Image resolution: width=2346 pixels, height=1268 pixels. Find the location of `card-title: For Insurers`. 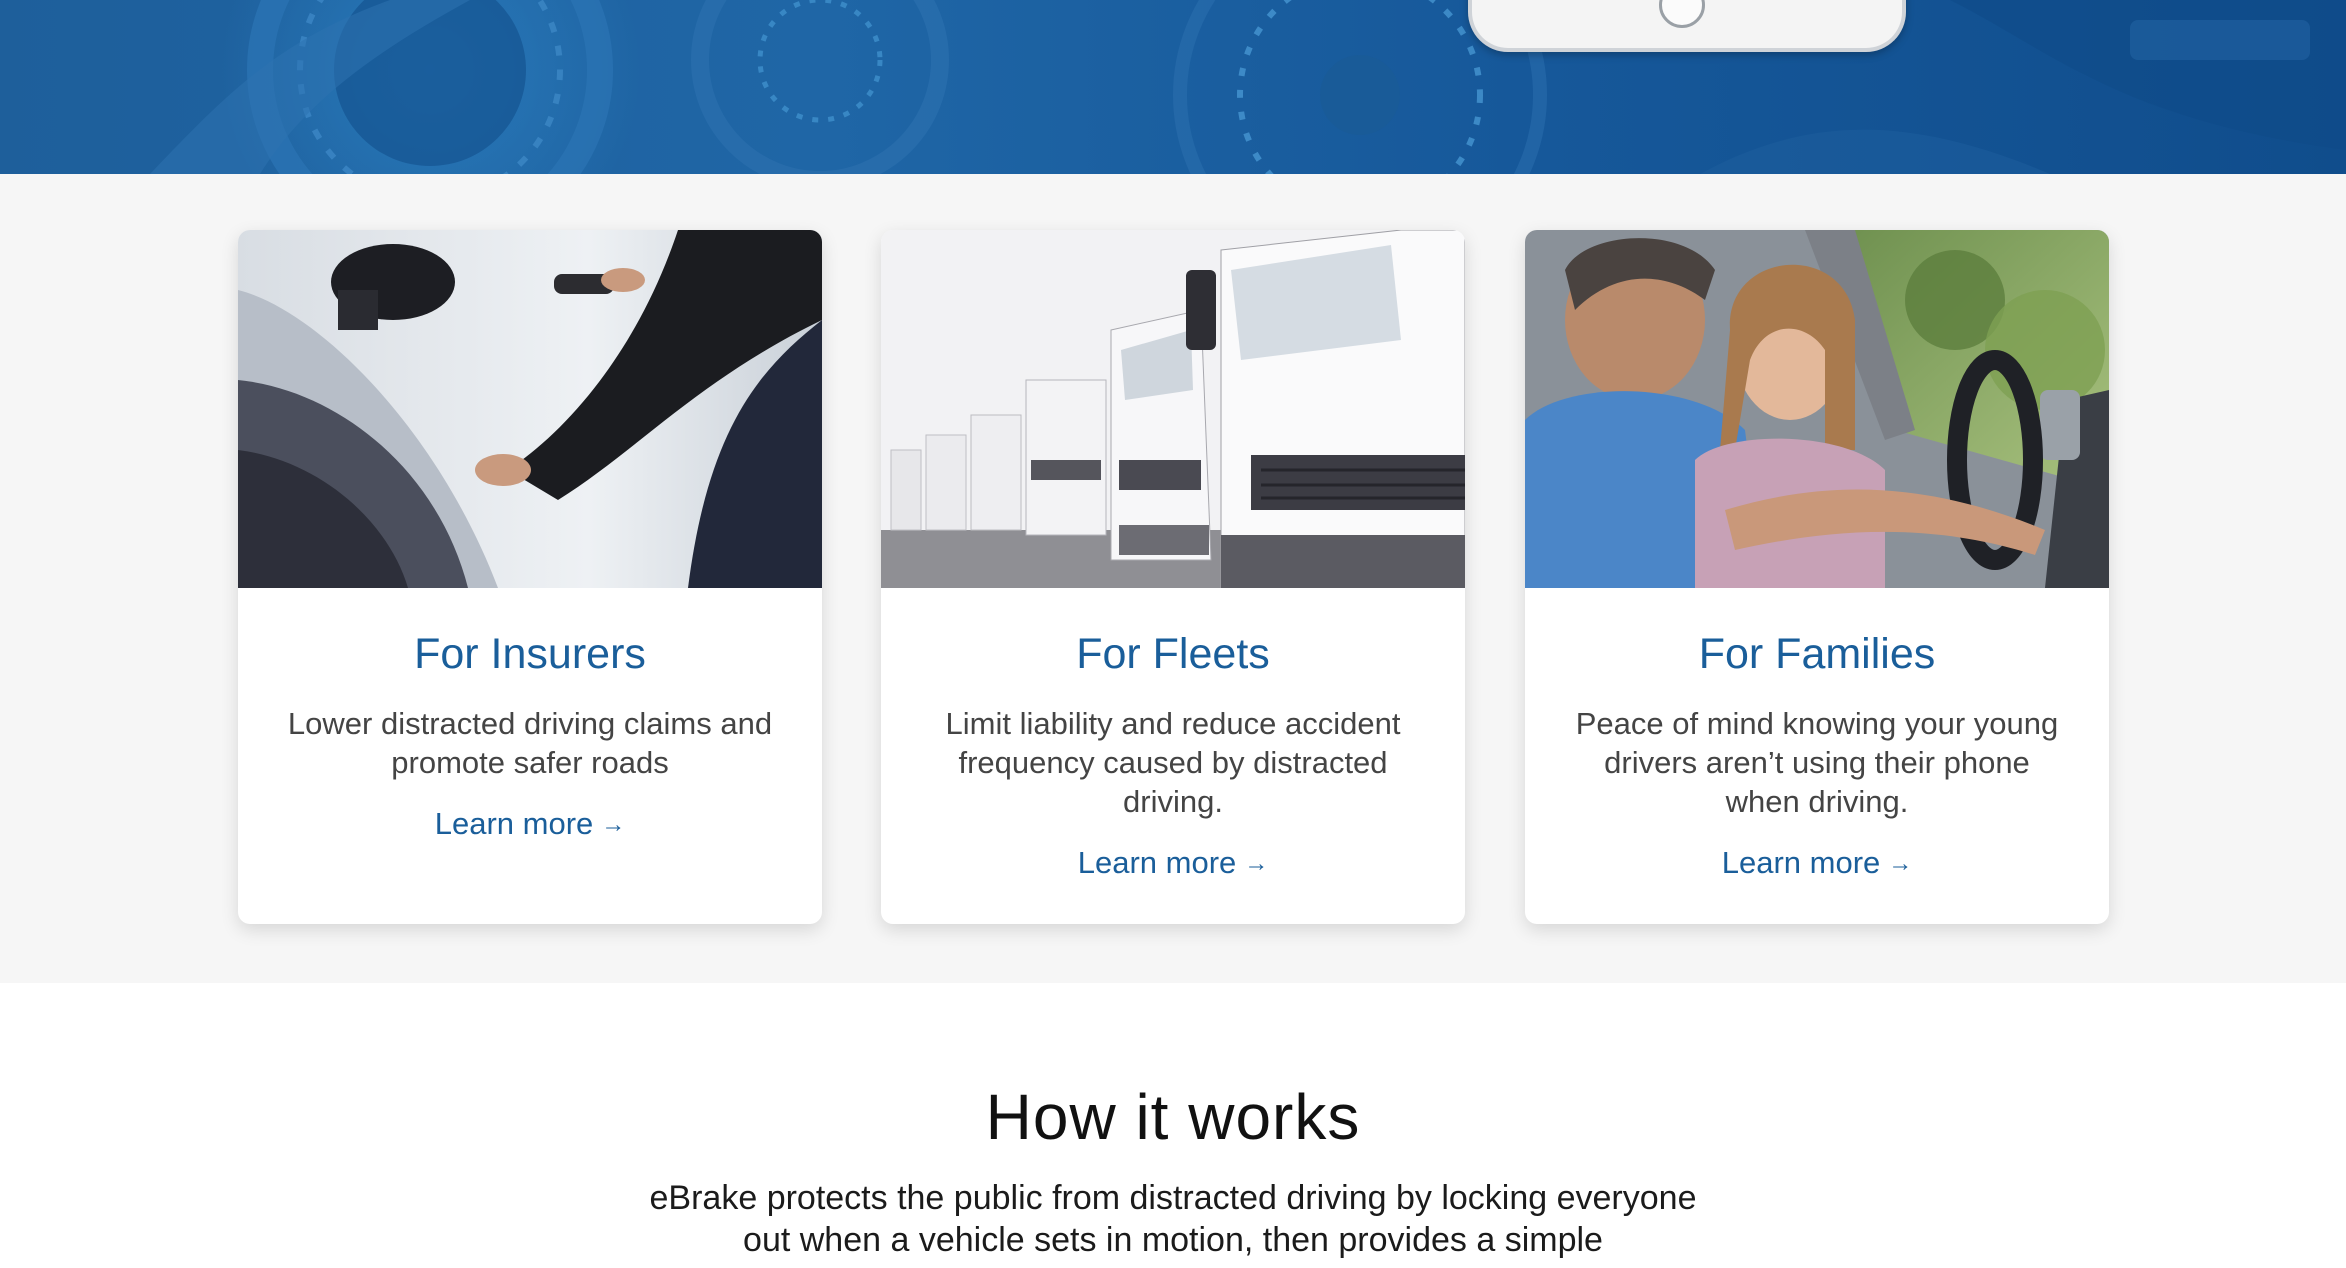

card-title: For Insurers is located at coordinates (530, 654).